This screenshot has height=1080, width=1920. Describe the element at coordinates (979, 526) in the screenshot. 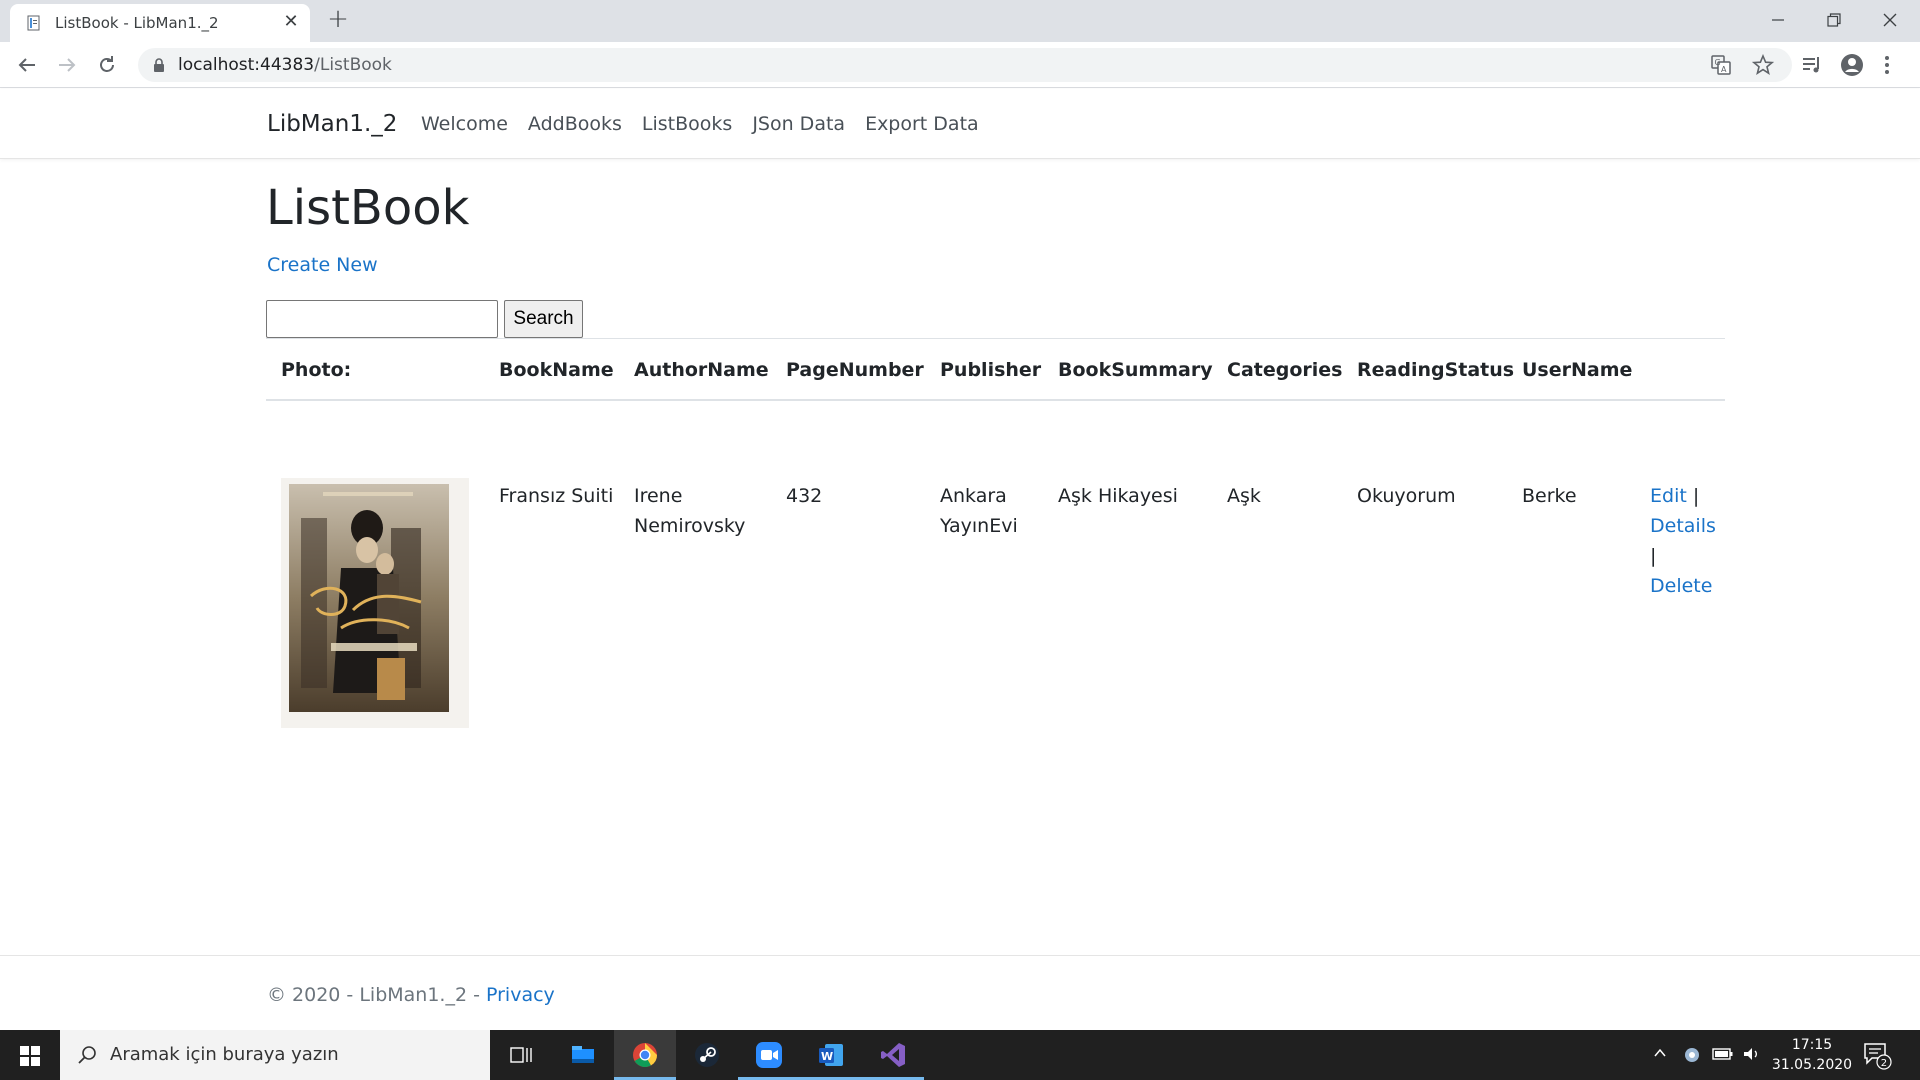

I see `cell-publisher-line2: YayınEvi` at that location.